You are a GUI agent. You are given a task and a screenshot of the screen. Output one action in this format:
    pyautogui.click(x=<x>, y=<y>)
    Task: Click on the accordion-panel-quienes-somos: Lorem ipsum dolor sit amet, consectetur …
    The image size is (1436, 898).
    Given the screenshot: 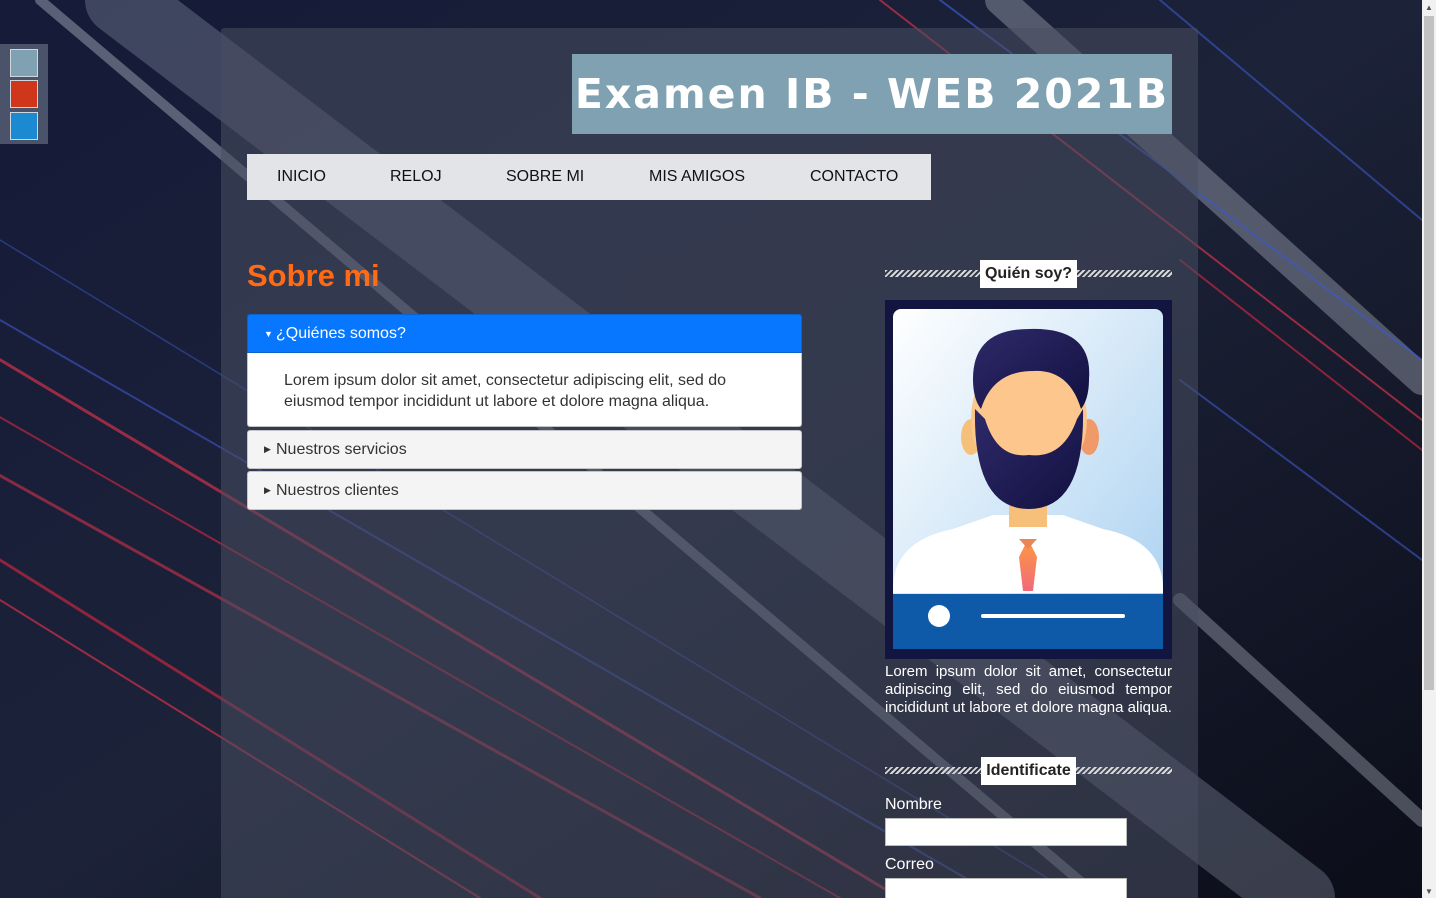 What is the action you would take?
    pyautogui.click(x=524, y=390)
    